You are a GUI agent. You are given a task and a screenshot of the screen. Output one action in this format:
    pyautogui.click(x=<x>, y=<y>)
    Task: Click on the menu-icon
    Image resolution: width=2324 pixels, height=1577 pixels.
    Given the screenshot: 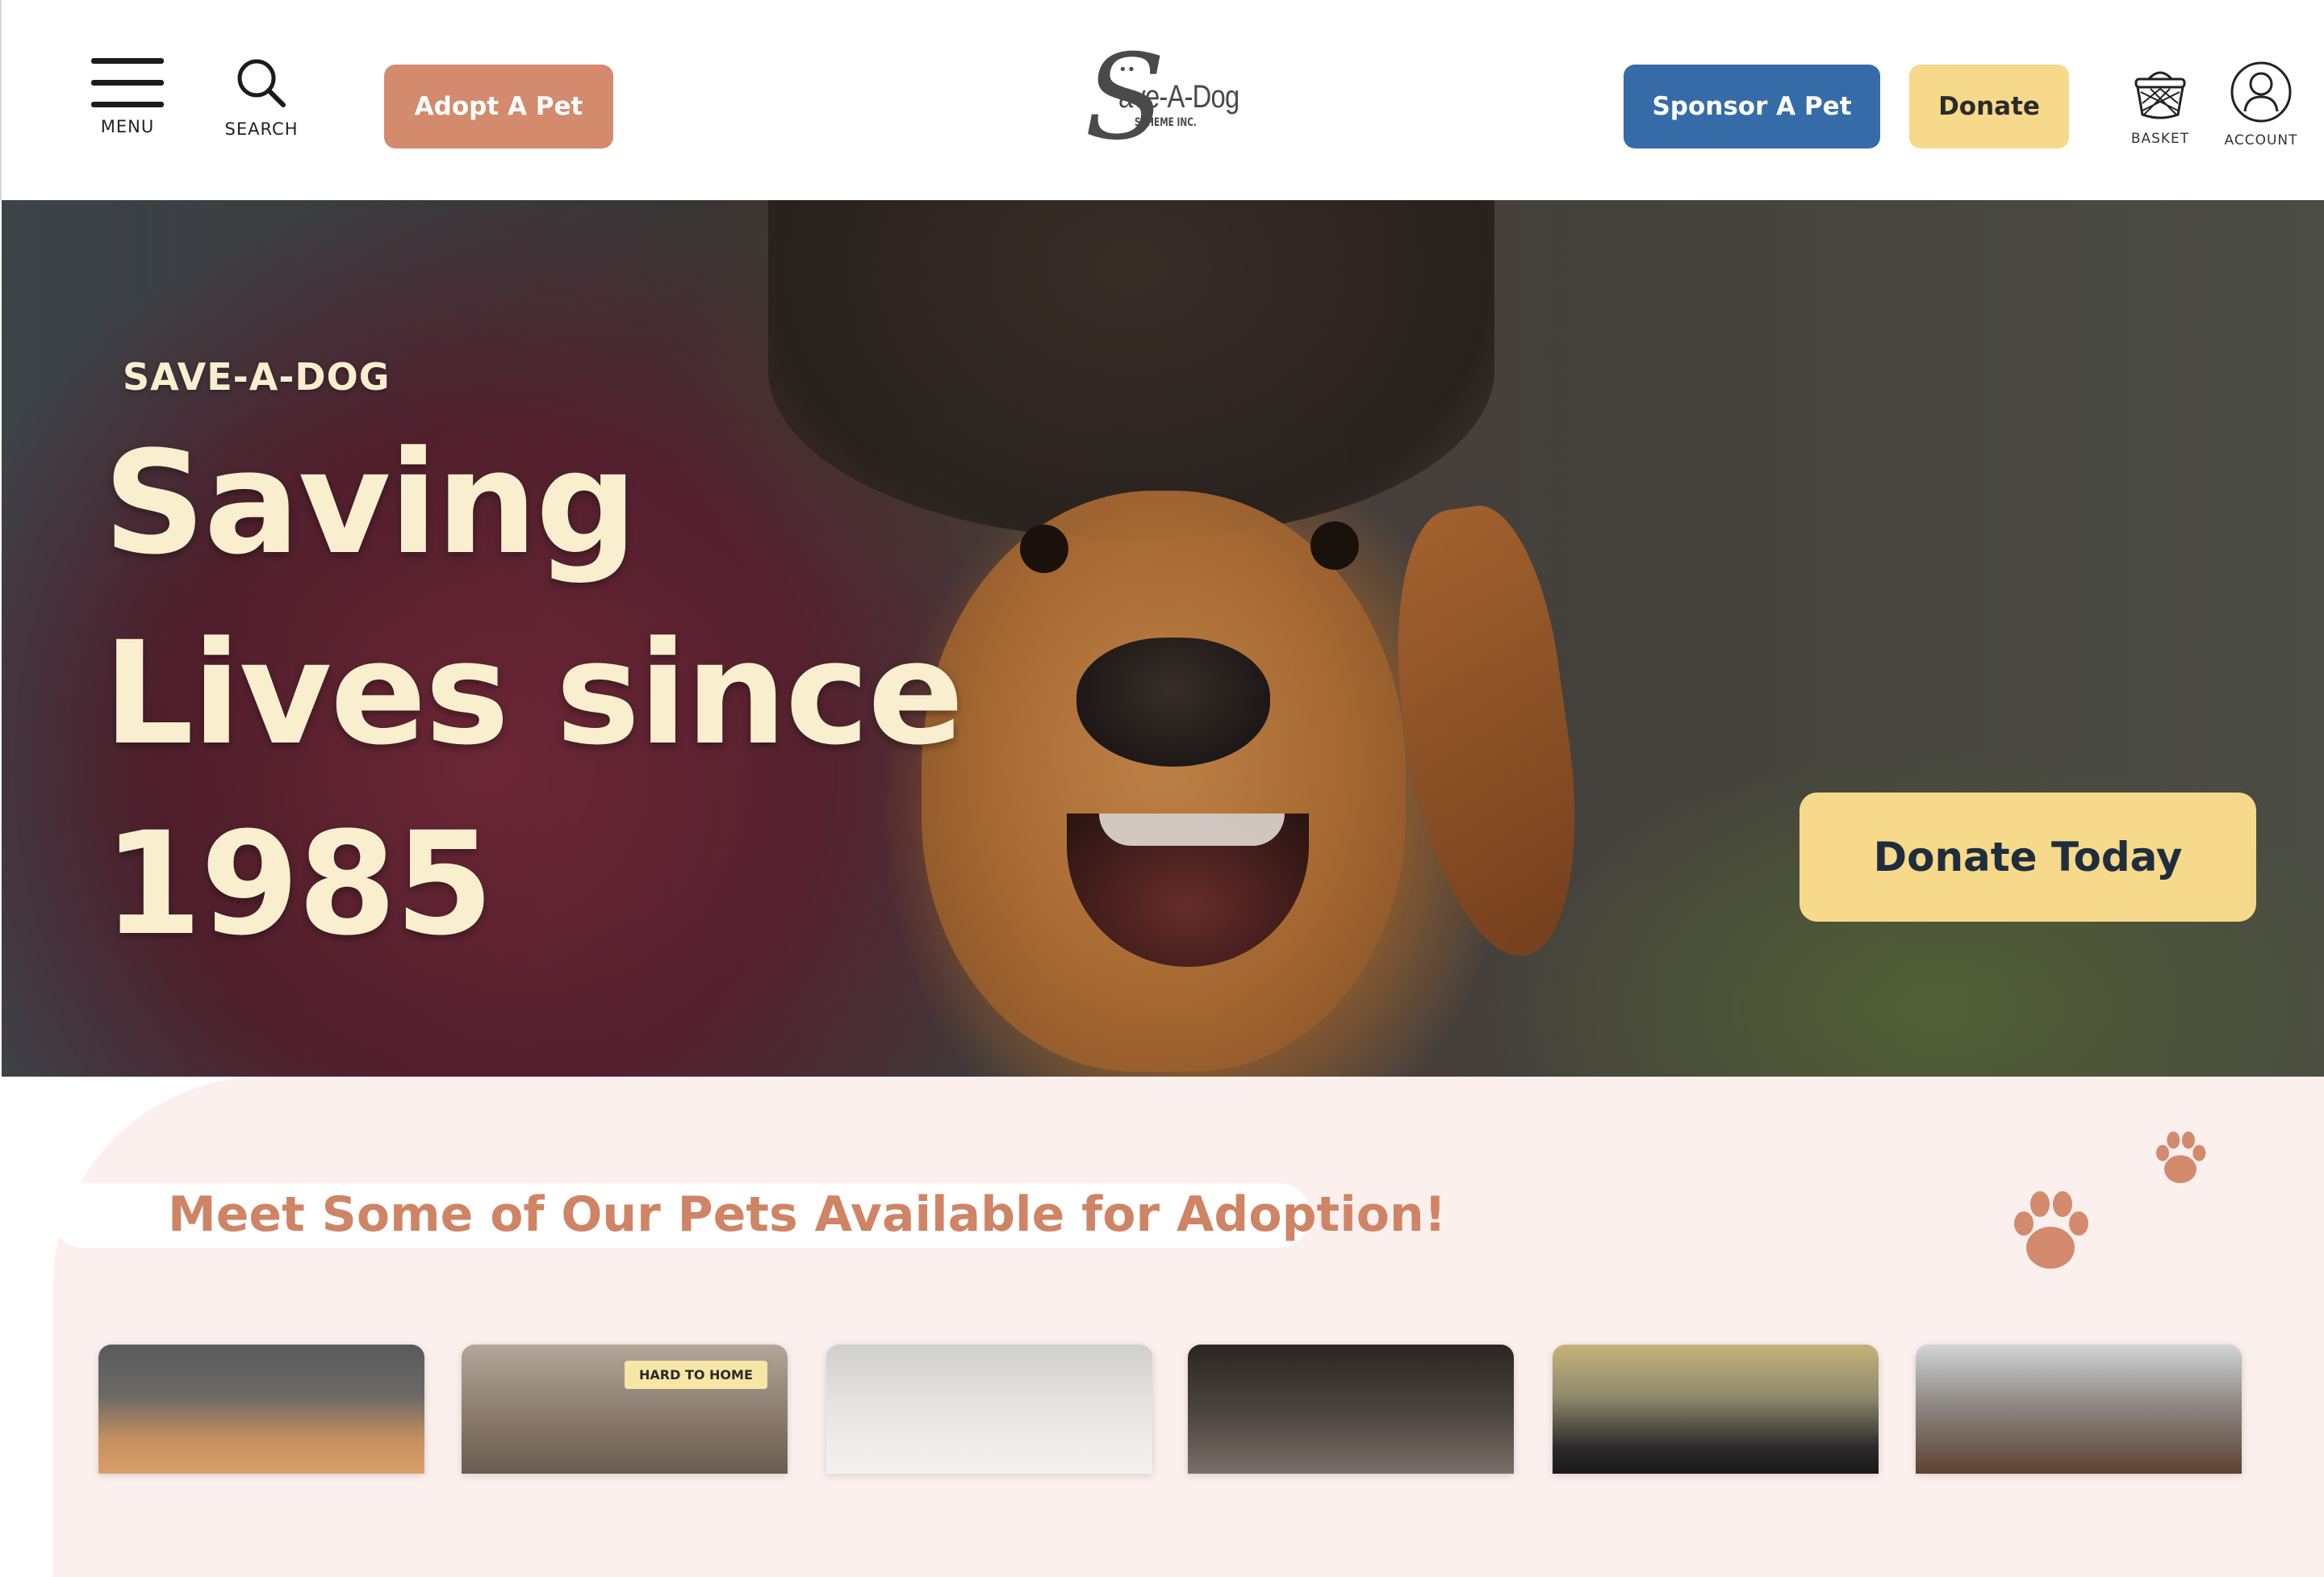 What is the action you would take?
    pyautogui.click(x=127, y=82)
    